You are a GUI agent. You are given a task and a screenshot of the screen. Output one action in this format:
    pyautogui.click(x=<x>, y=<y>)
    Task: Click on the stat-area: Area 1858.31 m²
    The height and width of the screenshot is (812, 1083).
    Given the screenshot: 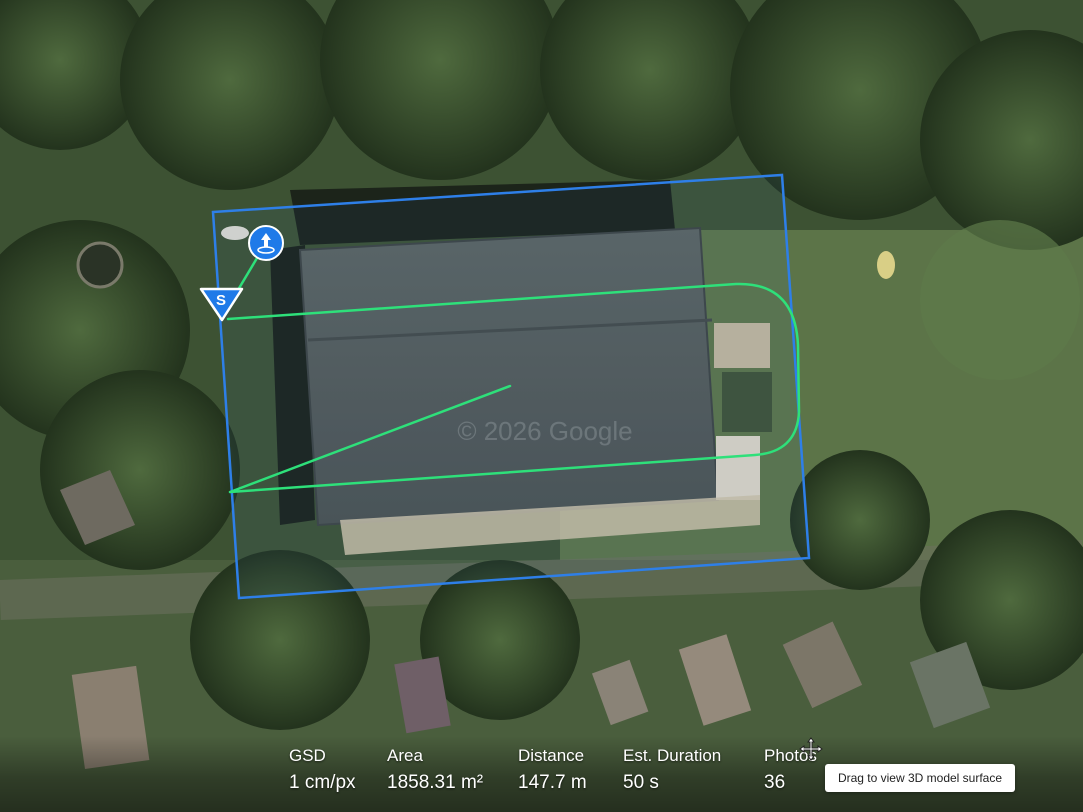 What is the action you would take?
    pyautogui.click(x=435, y=770)
    